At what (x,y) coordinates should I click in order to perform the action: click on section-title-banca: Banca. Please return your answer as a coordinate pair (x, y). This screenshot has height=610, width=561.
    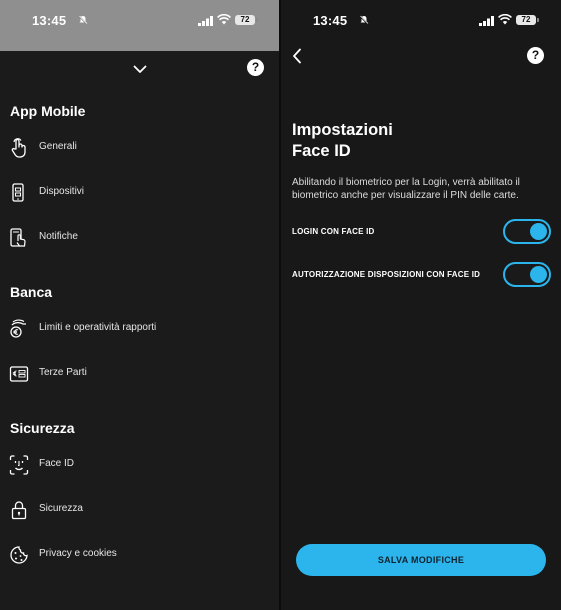
    Looking at the image, I should click on (31, 292).